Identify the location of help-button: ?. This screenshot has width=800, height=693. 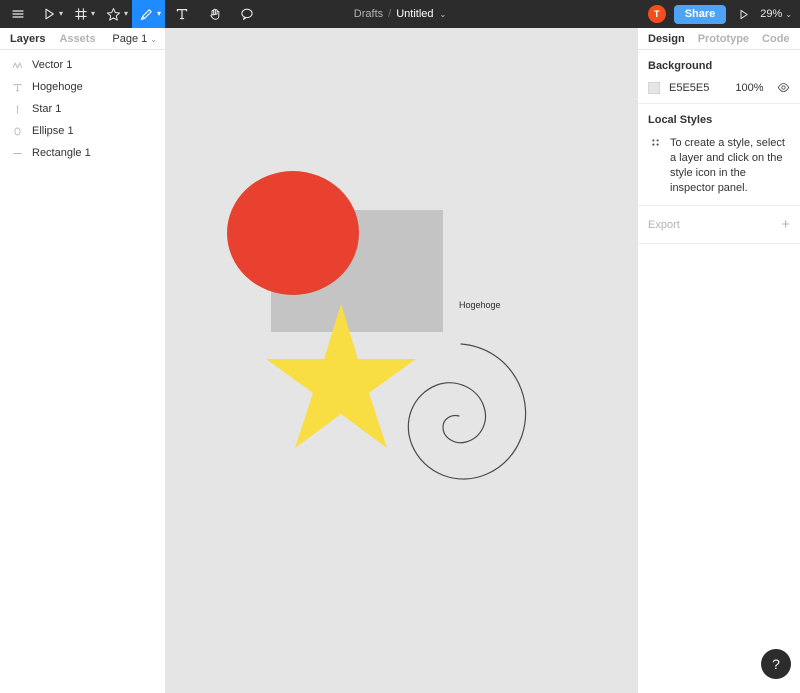
(776, 664).